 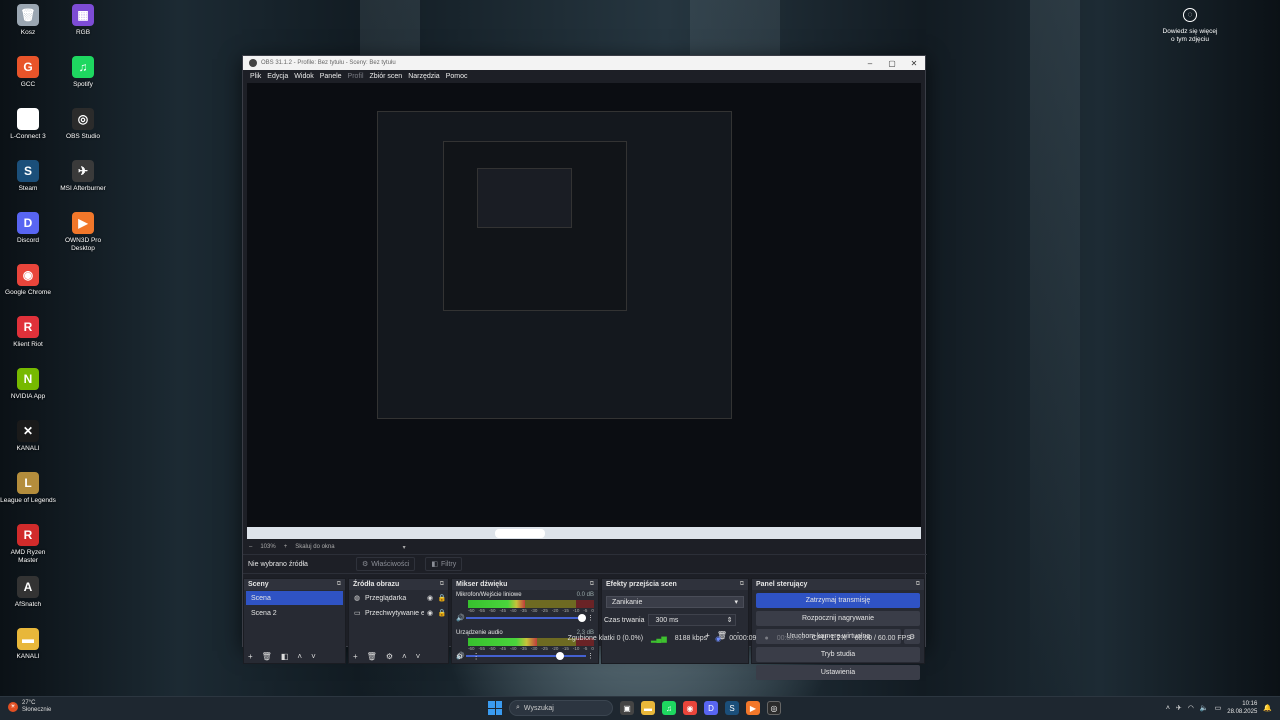 I want to click on desktop-icon: N NVIDIA App, so click(x=28, y=384).